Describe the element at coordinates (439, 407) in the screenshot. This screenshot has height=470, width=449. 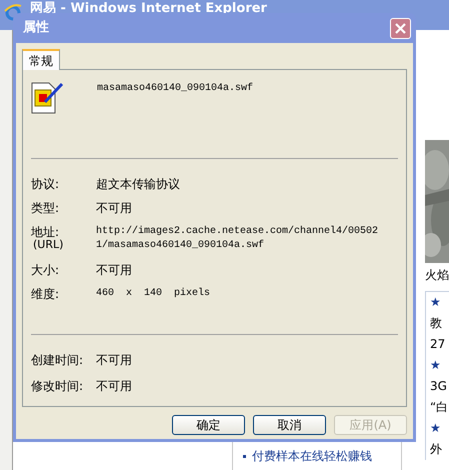
I see `news-line: “白` at that location.